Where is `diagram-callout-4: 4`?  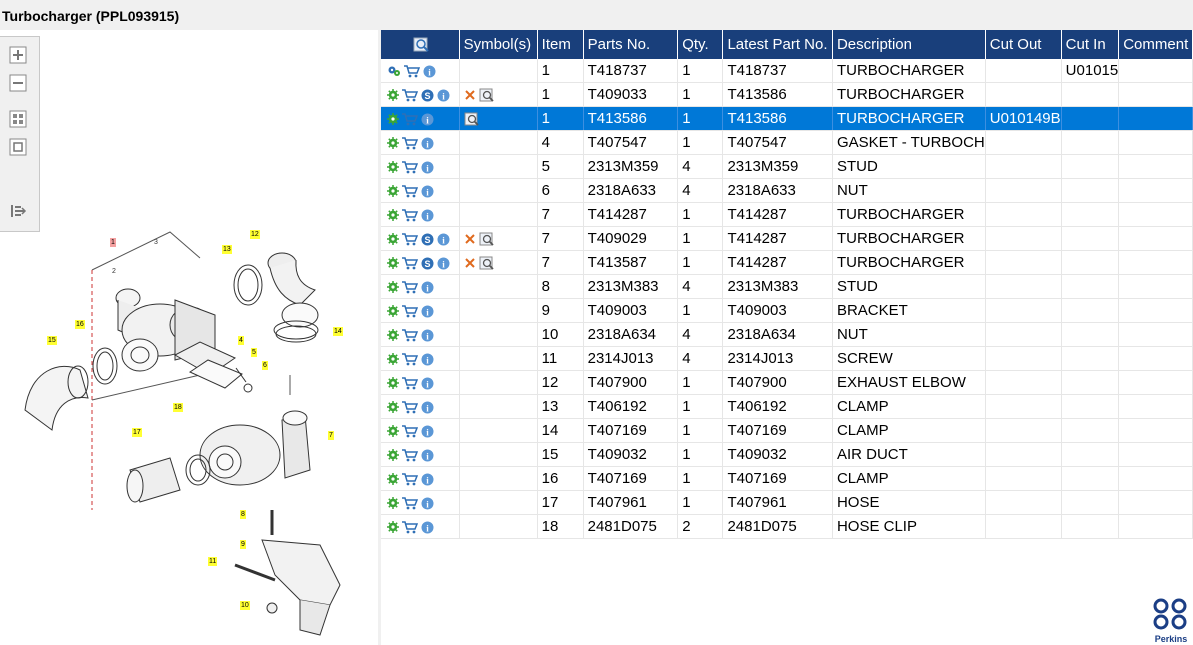 diagram-callout-4: 4 is located at coordinates (241, 340).